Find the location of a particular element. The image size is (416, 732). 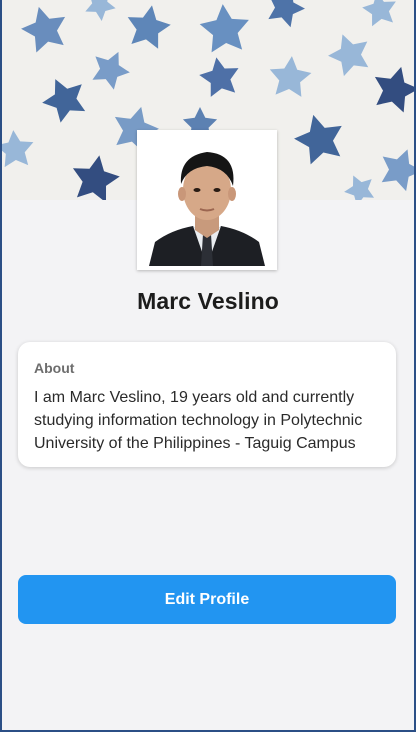

avatar is located at coordinates (207, 200).